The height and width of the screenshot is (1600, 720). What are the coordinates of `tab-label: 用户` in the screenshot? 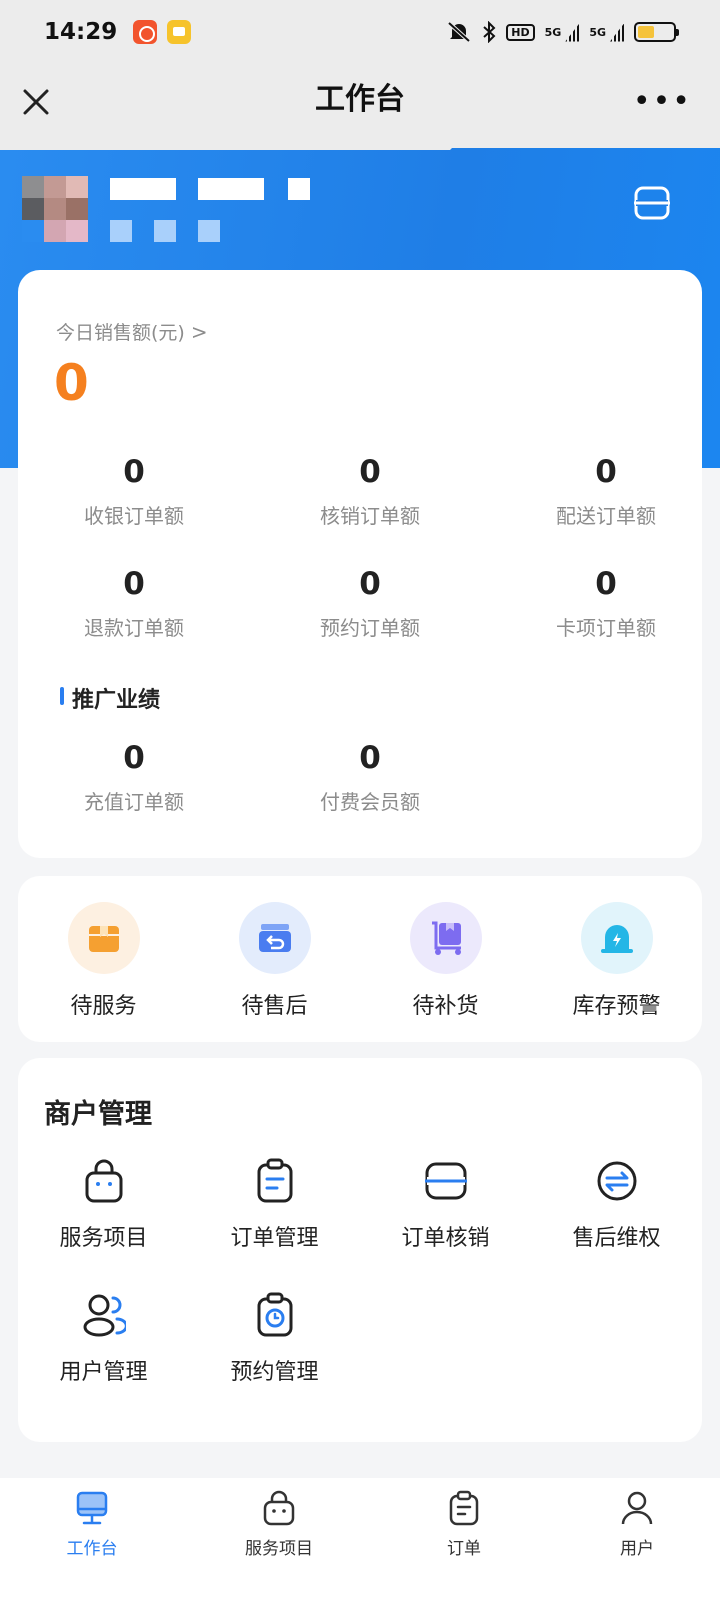 It's located at (637, 1549).